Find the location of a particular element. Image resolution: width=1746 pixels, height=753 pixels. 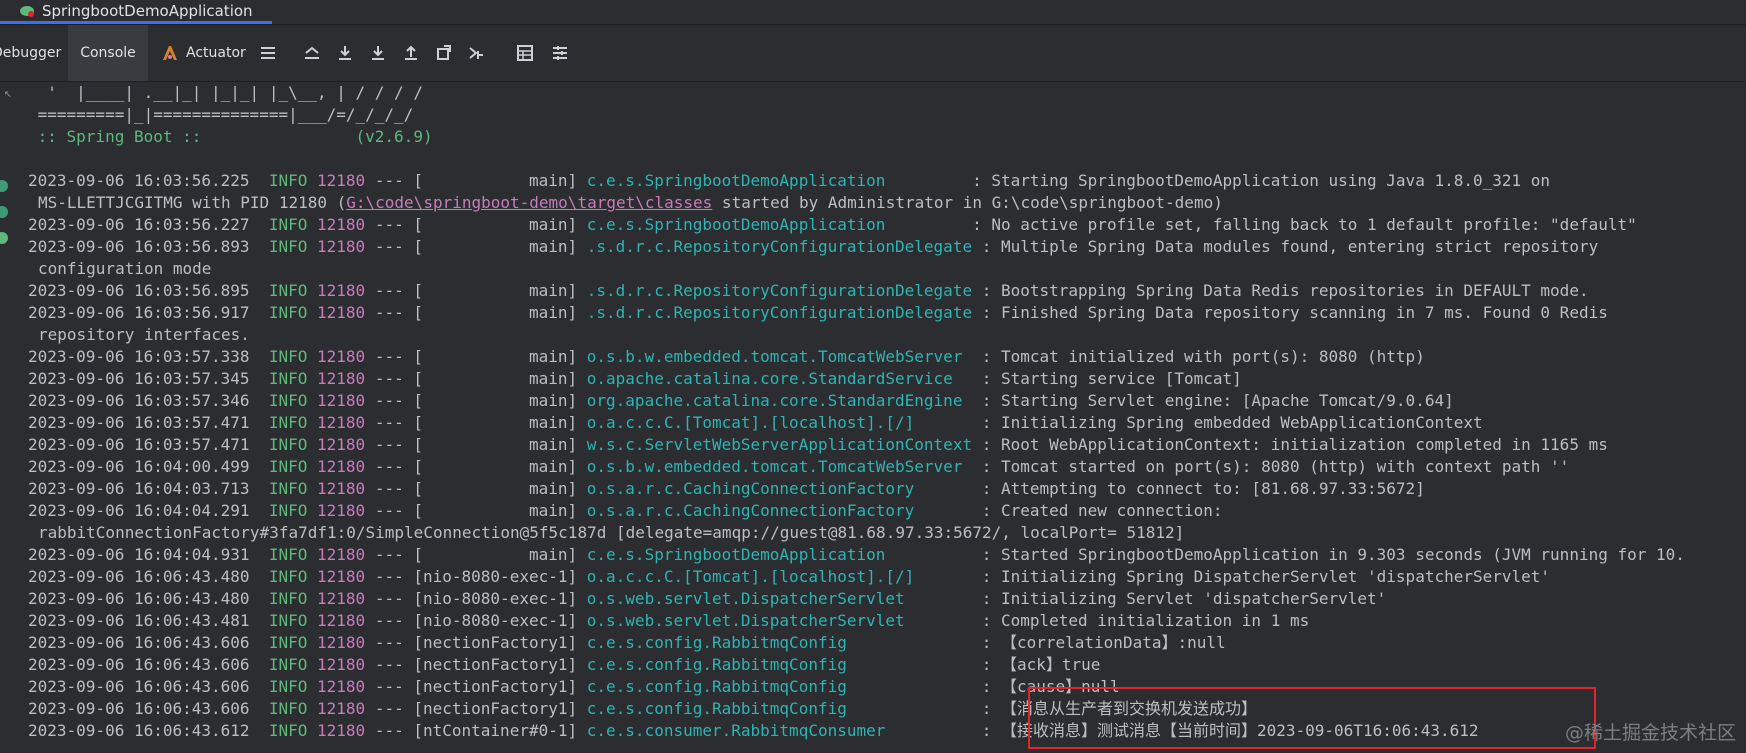

banner-line is located at coordinates (887, 159).